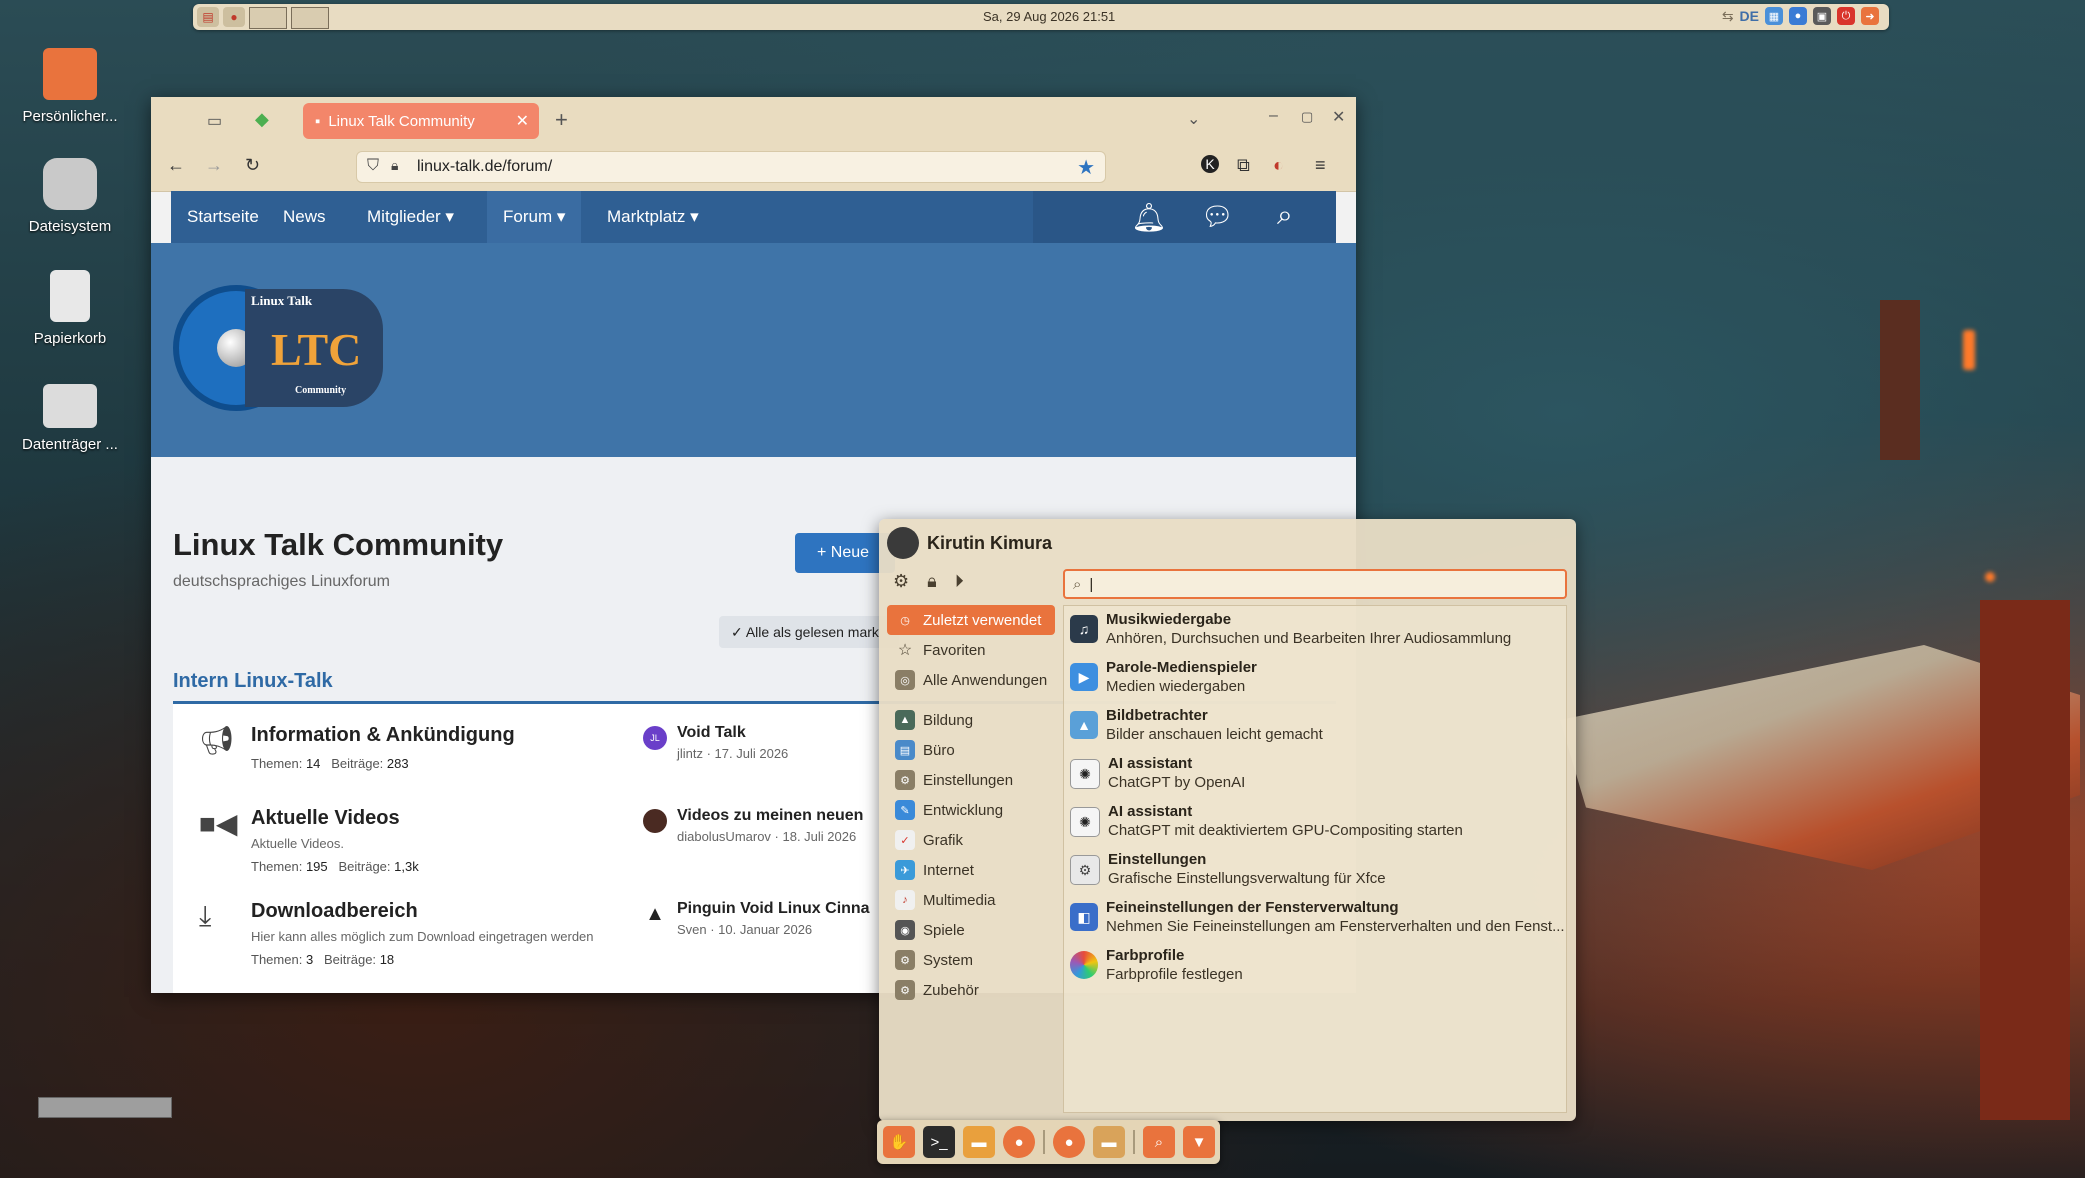 This screenshot has height=1178, width=2085. I want to click on site-logo: Linux Talk LTC Community, so click(278, 348).